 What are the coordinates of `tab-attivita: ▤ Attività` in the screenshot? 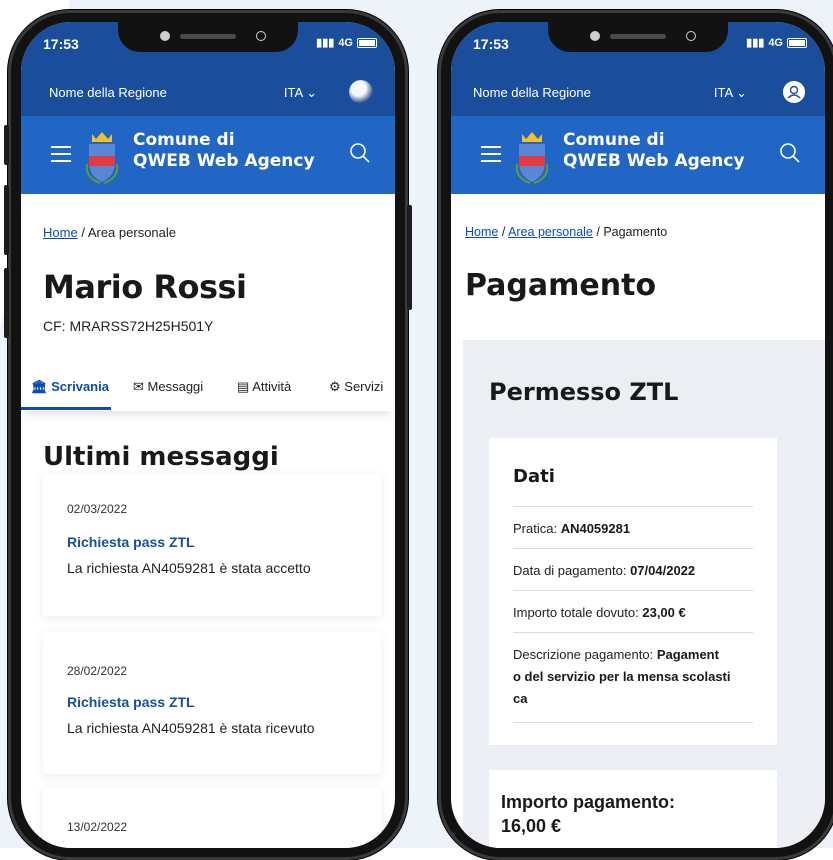 It's located at (264, 387).